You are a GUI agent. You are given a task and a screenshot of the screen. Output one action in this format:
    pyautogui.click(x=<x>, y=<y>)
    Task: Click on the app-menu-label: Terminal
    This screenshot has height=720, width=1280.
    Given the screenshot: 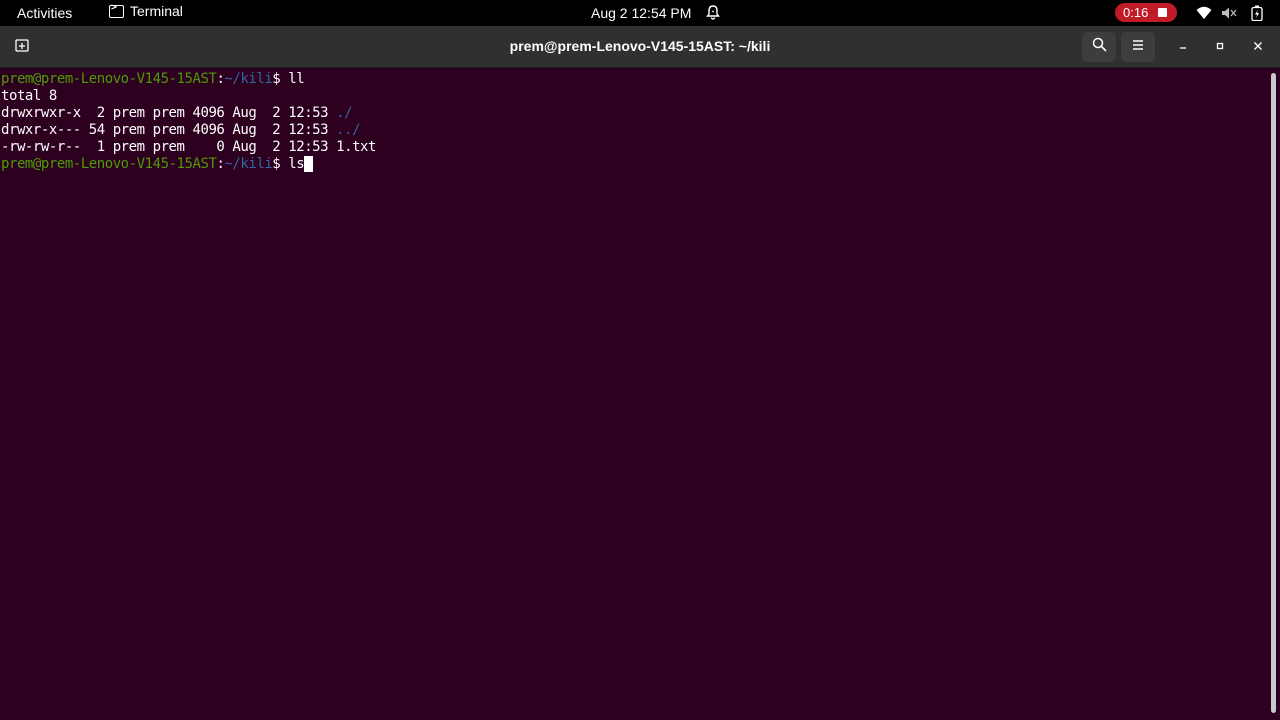 What is the action you would take?
    pyautogui.click(x=156, y=11)
    